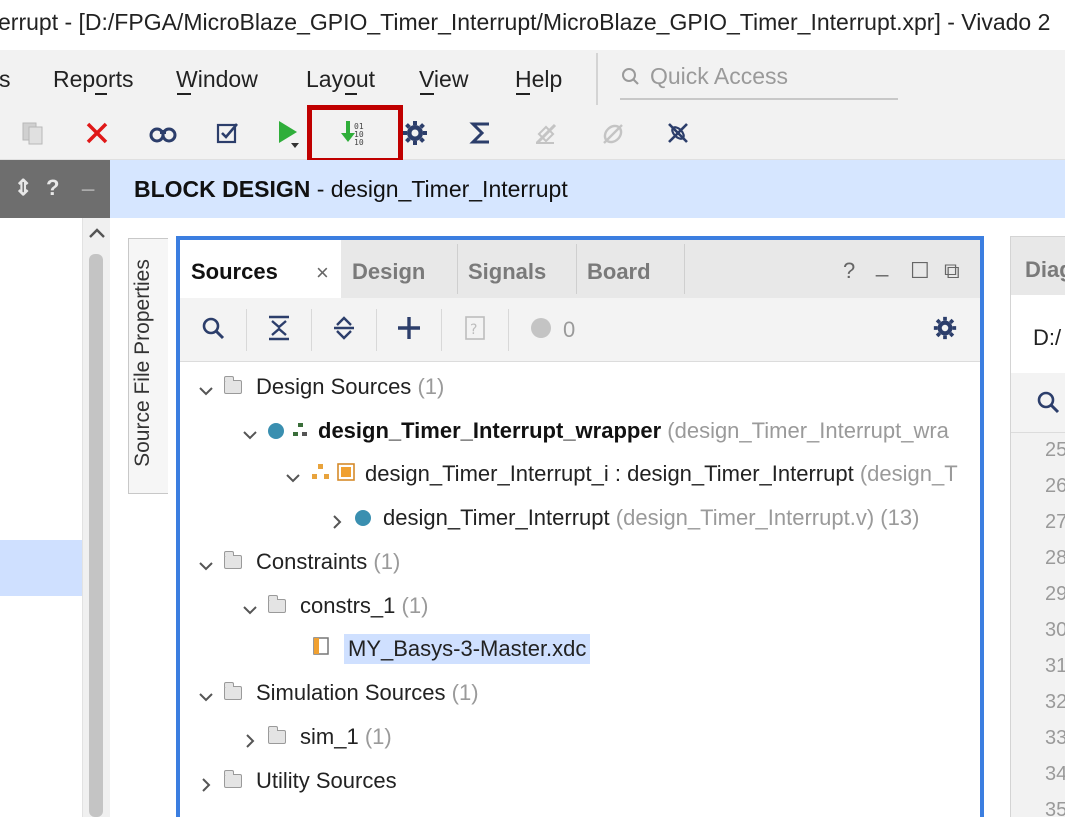 This screenshot has width=1065, height=817. What do you see at coordinates (490, 430) in the screenshot?
I see `tree-item-label: design_Timer_Interrupt_wrapper` at bounding box center [490, 430].